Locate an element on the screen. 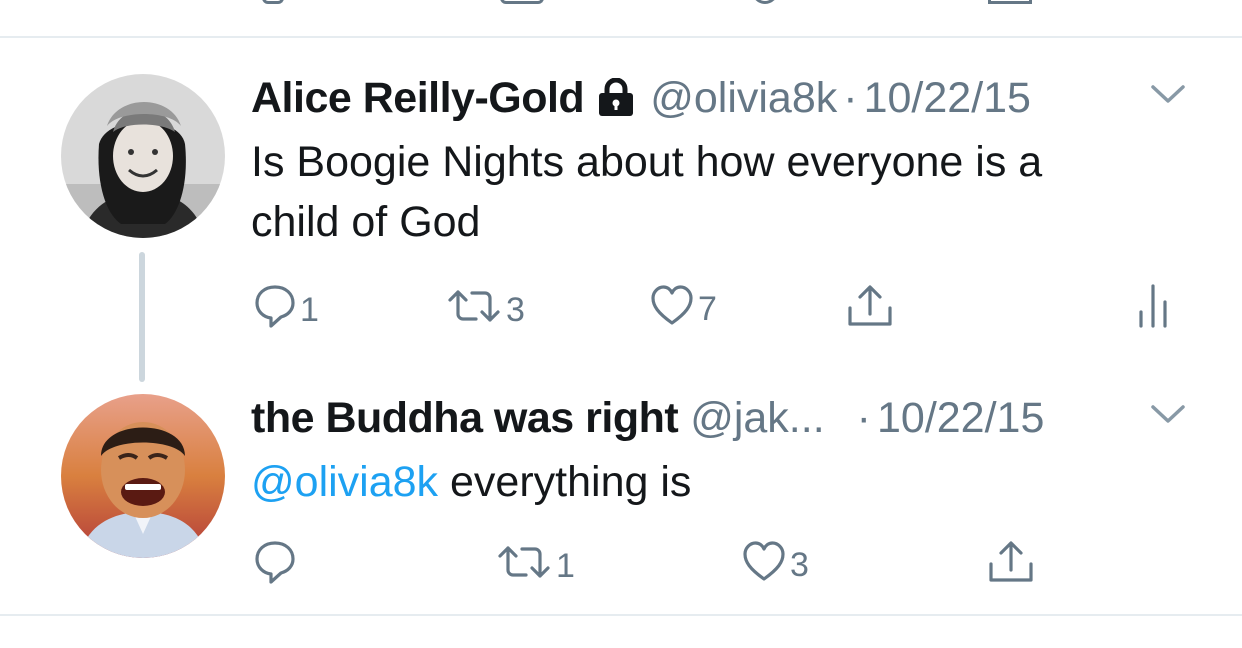 The image size is (1242, 648). tweet-text-line: Is Boogie Nights about how everyone is a is located at coordinates (647, 162).